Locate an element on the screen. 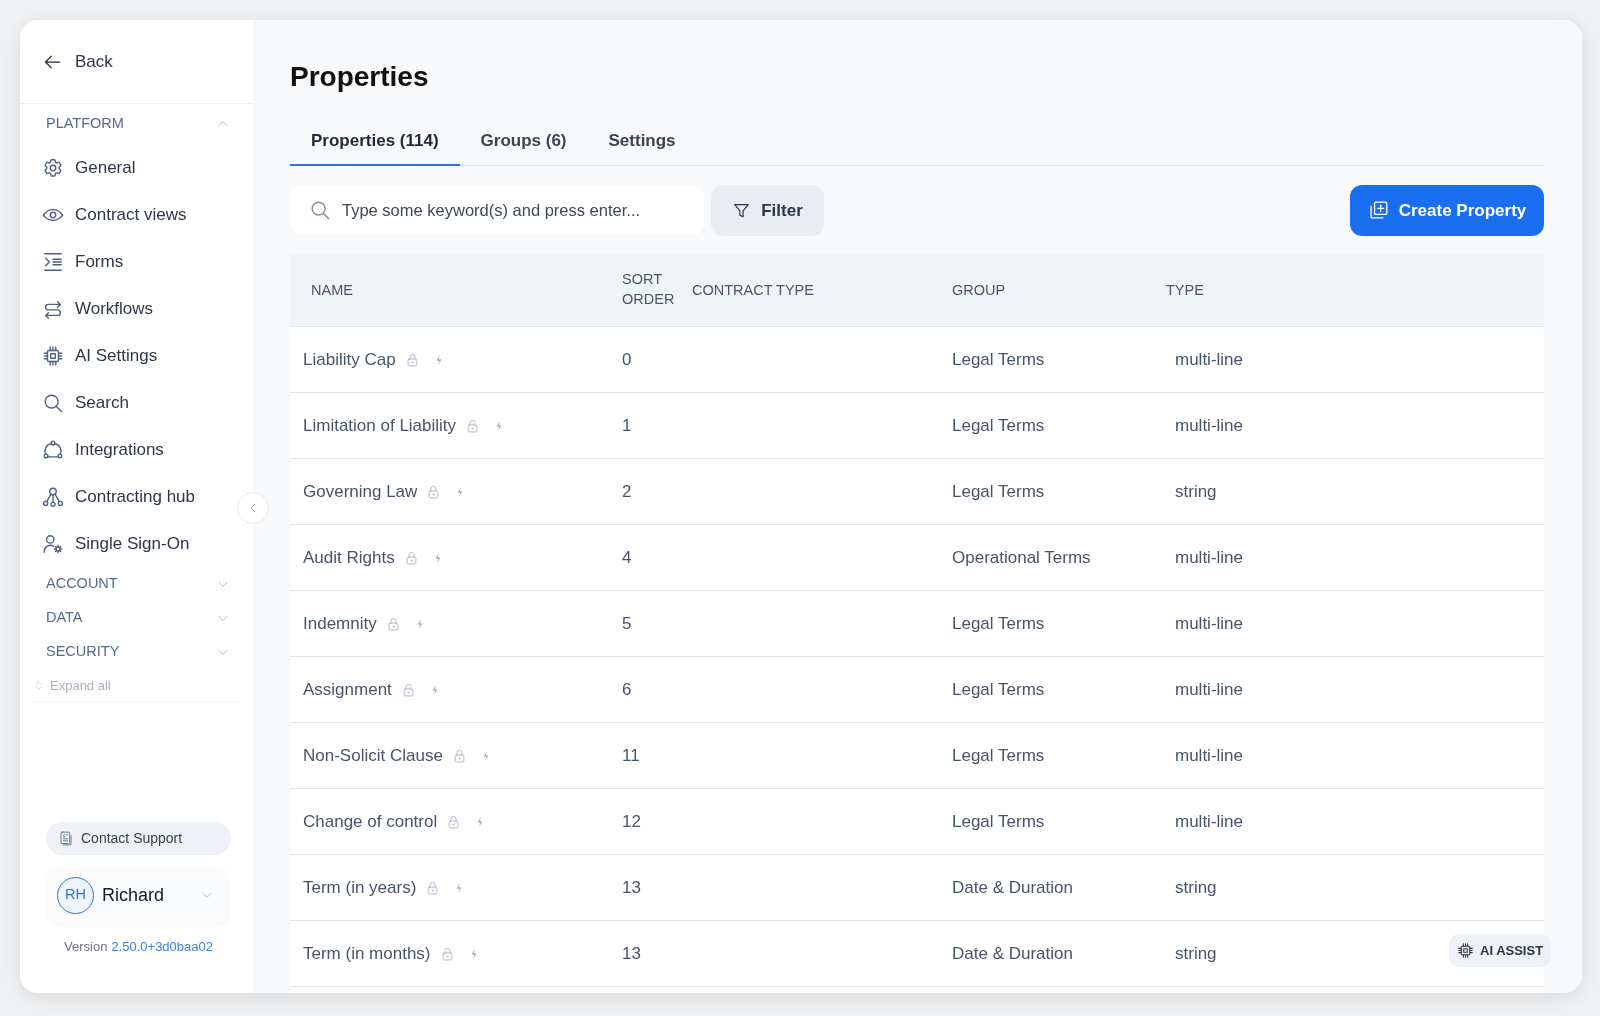  search-icon is located at coordinates (320, 210).